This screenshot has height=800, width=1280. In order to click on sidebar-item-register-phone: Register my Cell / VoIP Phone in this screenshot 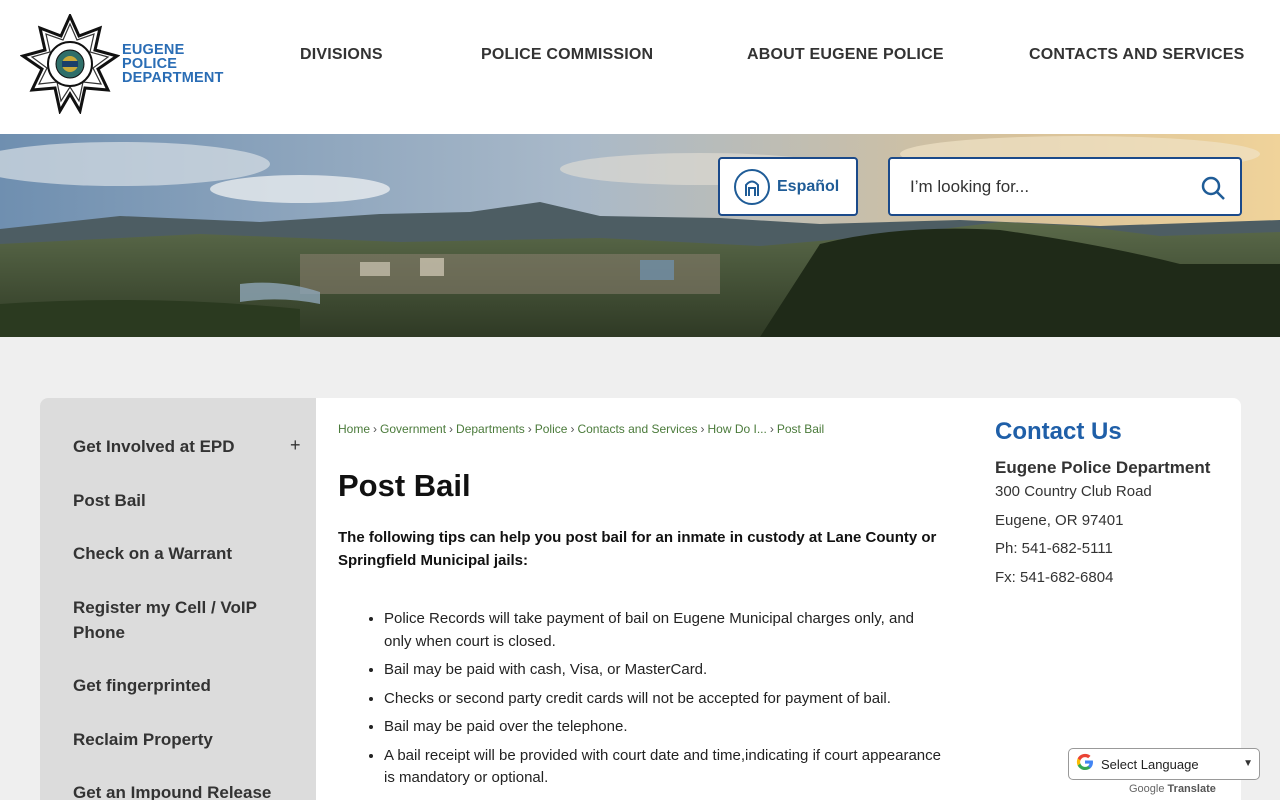, I will do `click(180, 620)`.